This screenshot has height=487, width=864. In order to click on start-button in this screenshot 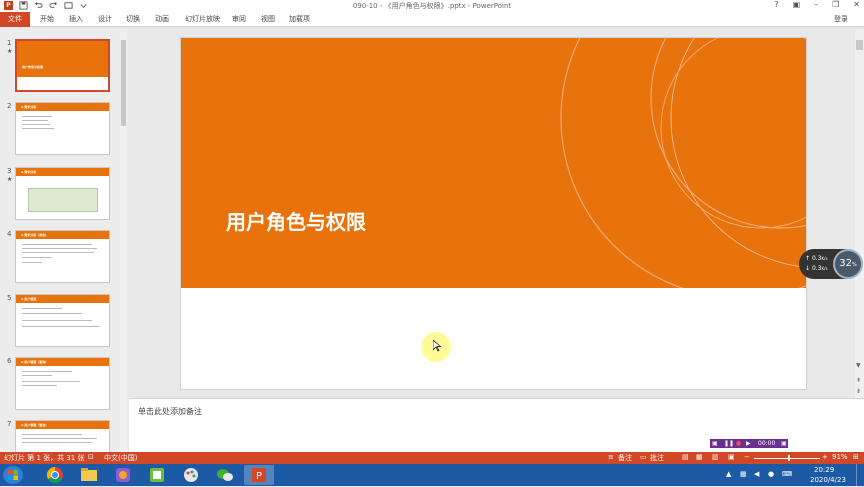, I will do `click(13, 475)`.